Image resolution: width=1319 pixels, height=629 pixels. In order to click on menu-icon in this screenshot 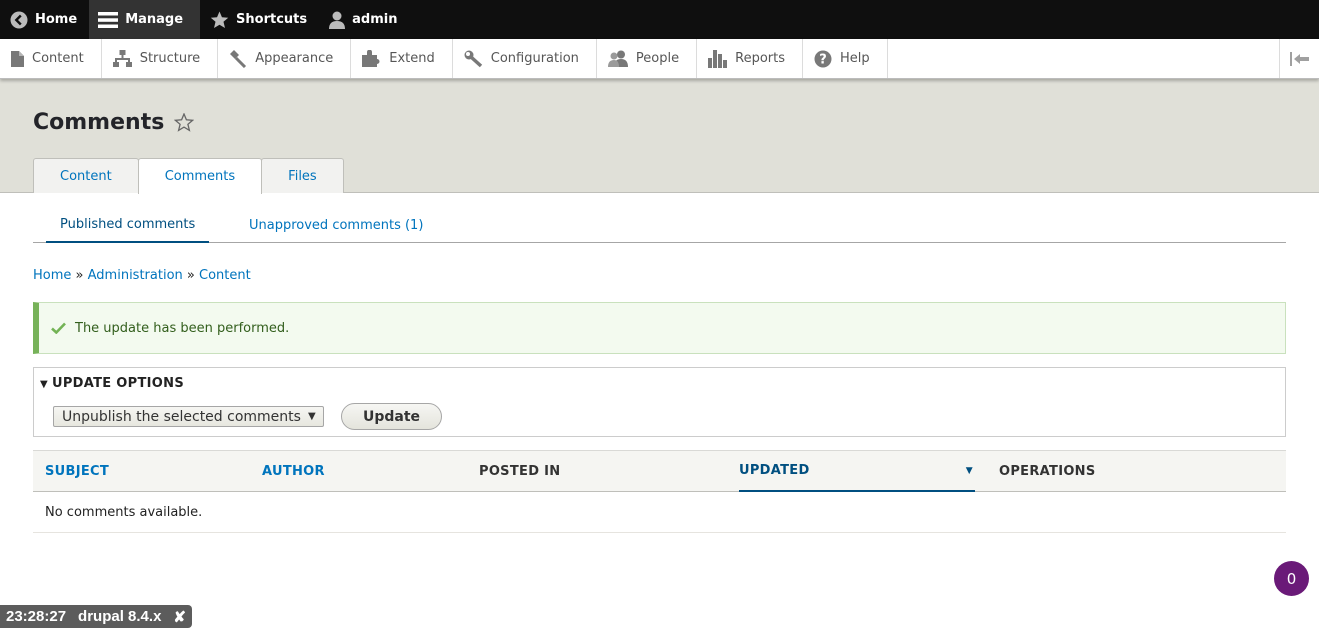, I will do `click(108, 19)`.